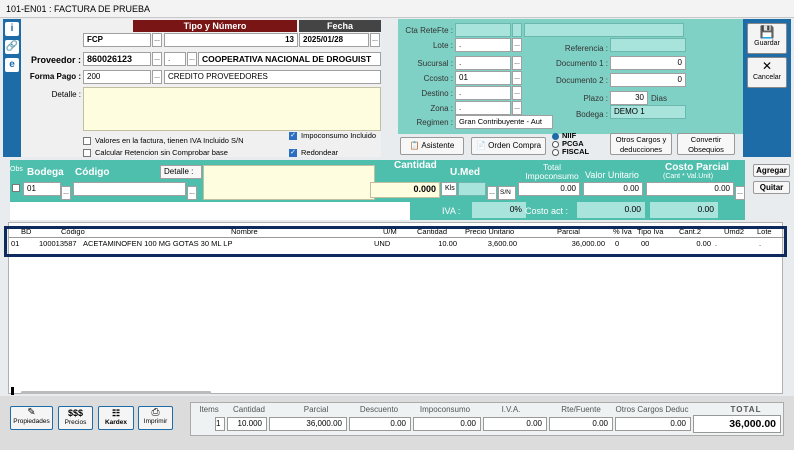 Image resolution: width=794 pixels, height=450 pixels. Describe the element at coordinates (771, 187) in the screenshot. I see `quitar-button: Quitar` at that location.